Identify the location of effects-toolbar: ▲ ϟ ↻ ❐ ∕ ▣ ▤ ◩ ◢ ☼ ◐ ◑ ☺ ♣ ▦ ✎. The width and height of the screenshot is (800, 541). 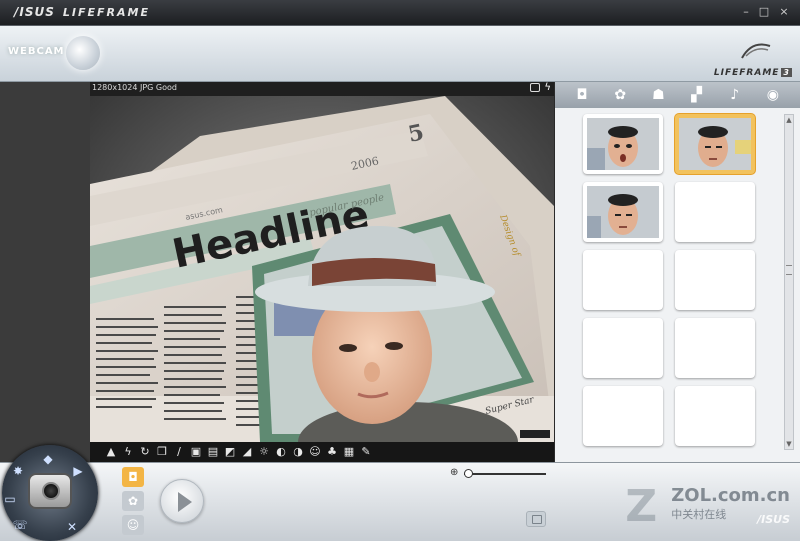
(322, 452).